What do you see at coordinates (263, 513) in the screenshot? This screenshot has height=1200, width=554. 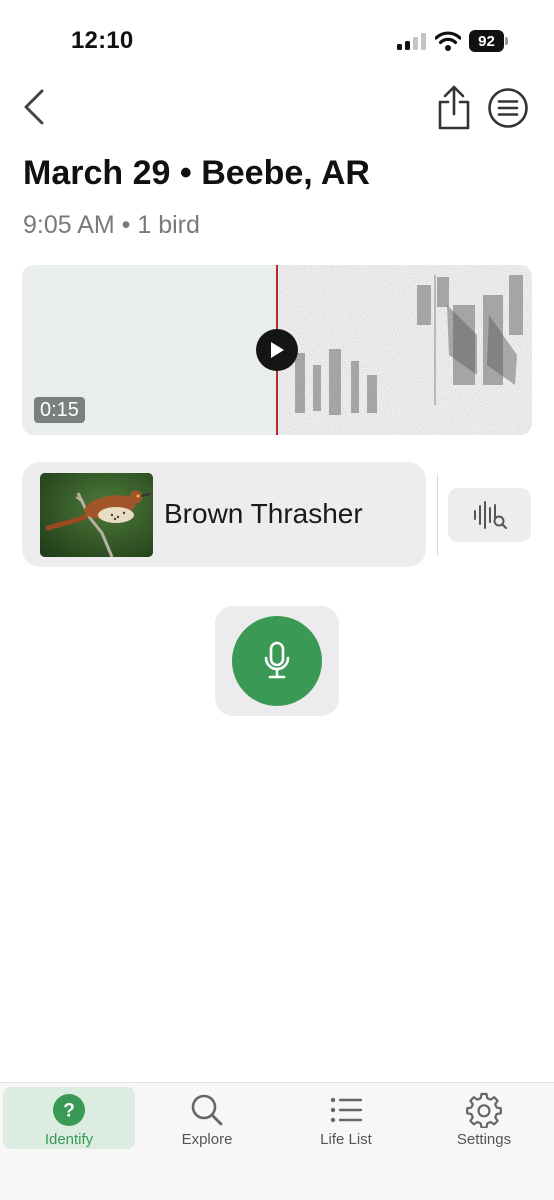 I see `species-name: Brown Thrasher` at bounding box center [263, 513].